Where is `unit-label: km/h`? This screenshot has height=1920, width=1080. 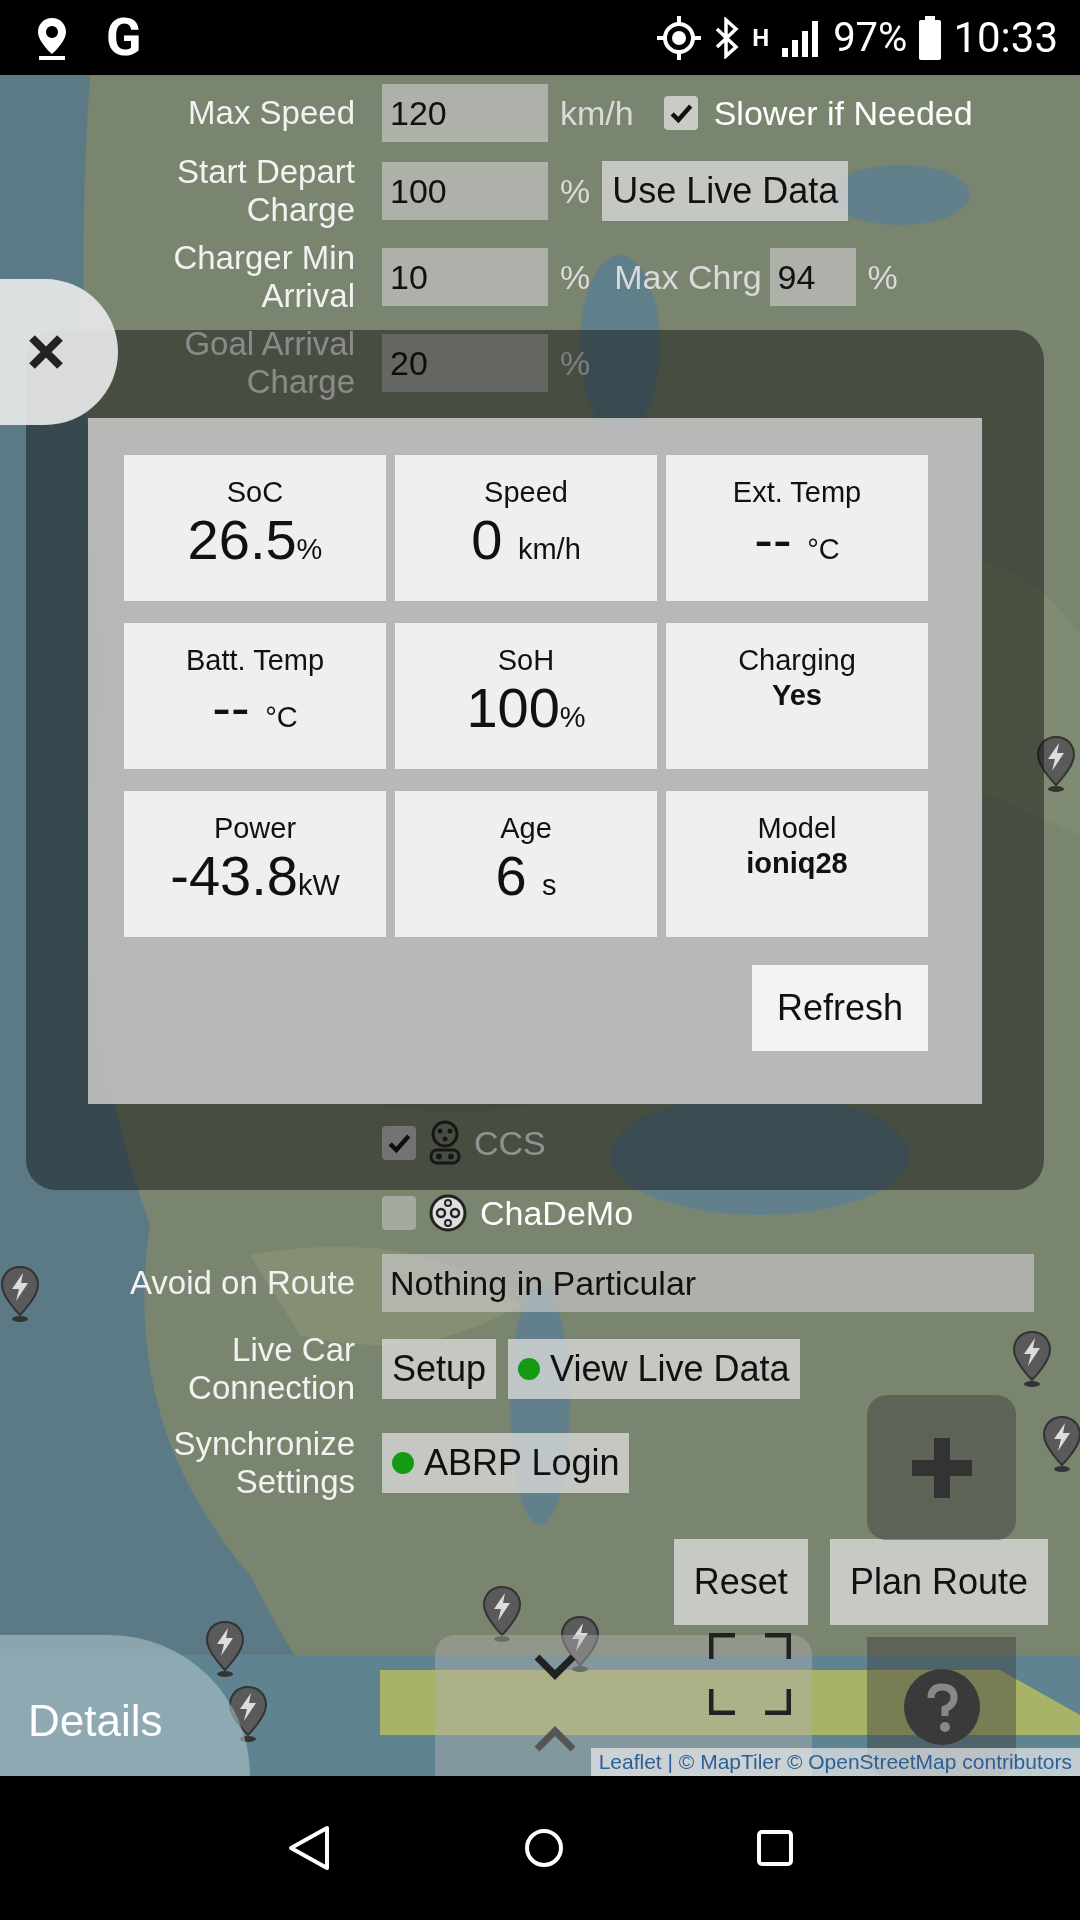
unit-label: km/h is located at coordinates (597, 113).